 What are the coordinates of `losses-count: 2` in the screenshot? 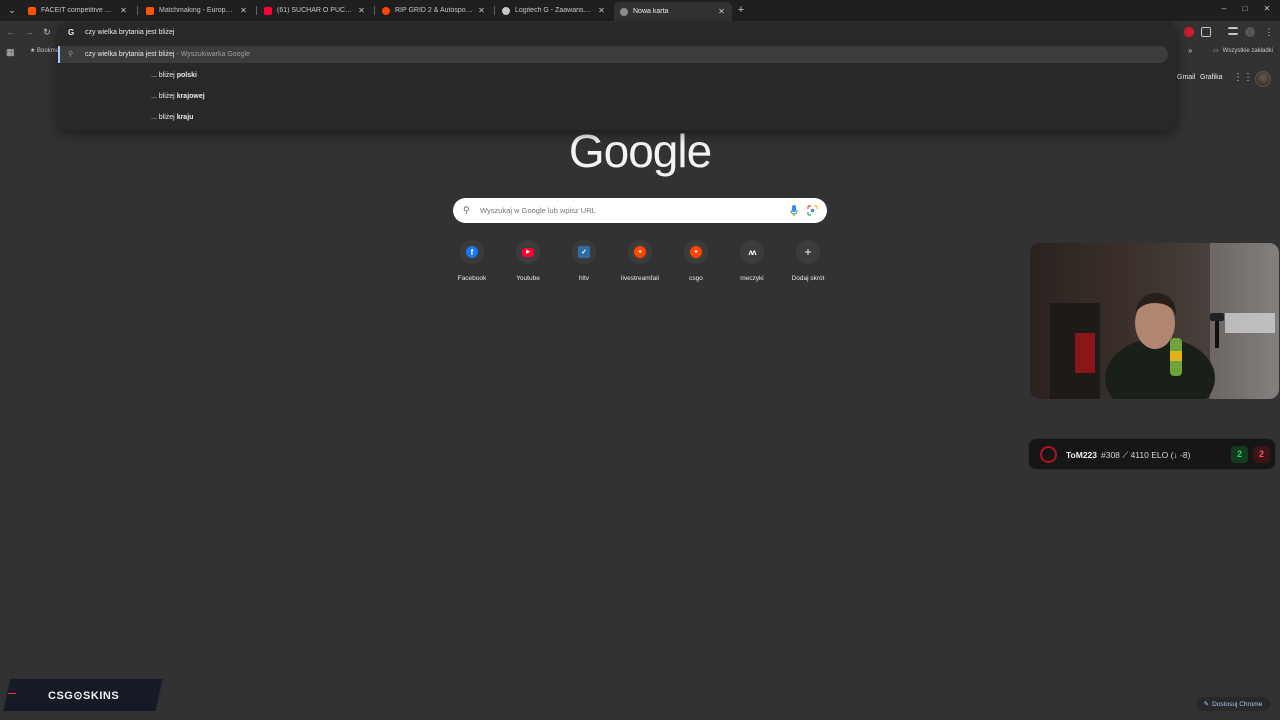 It's located at (1261, 454).